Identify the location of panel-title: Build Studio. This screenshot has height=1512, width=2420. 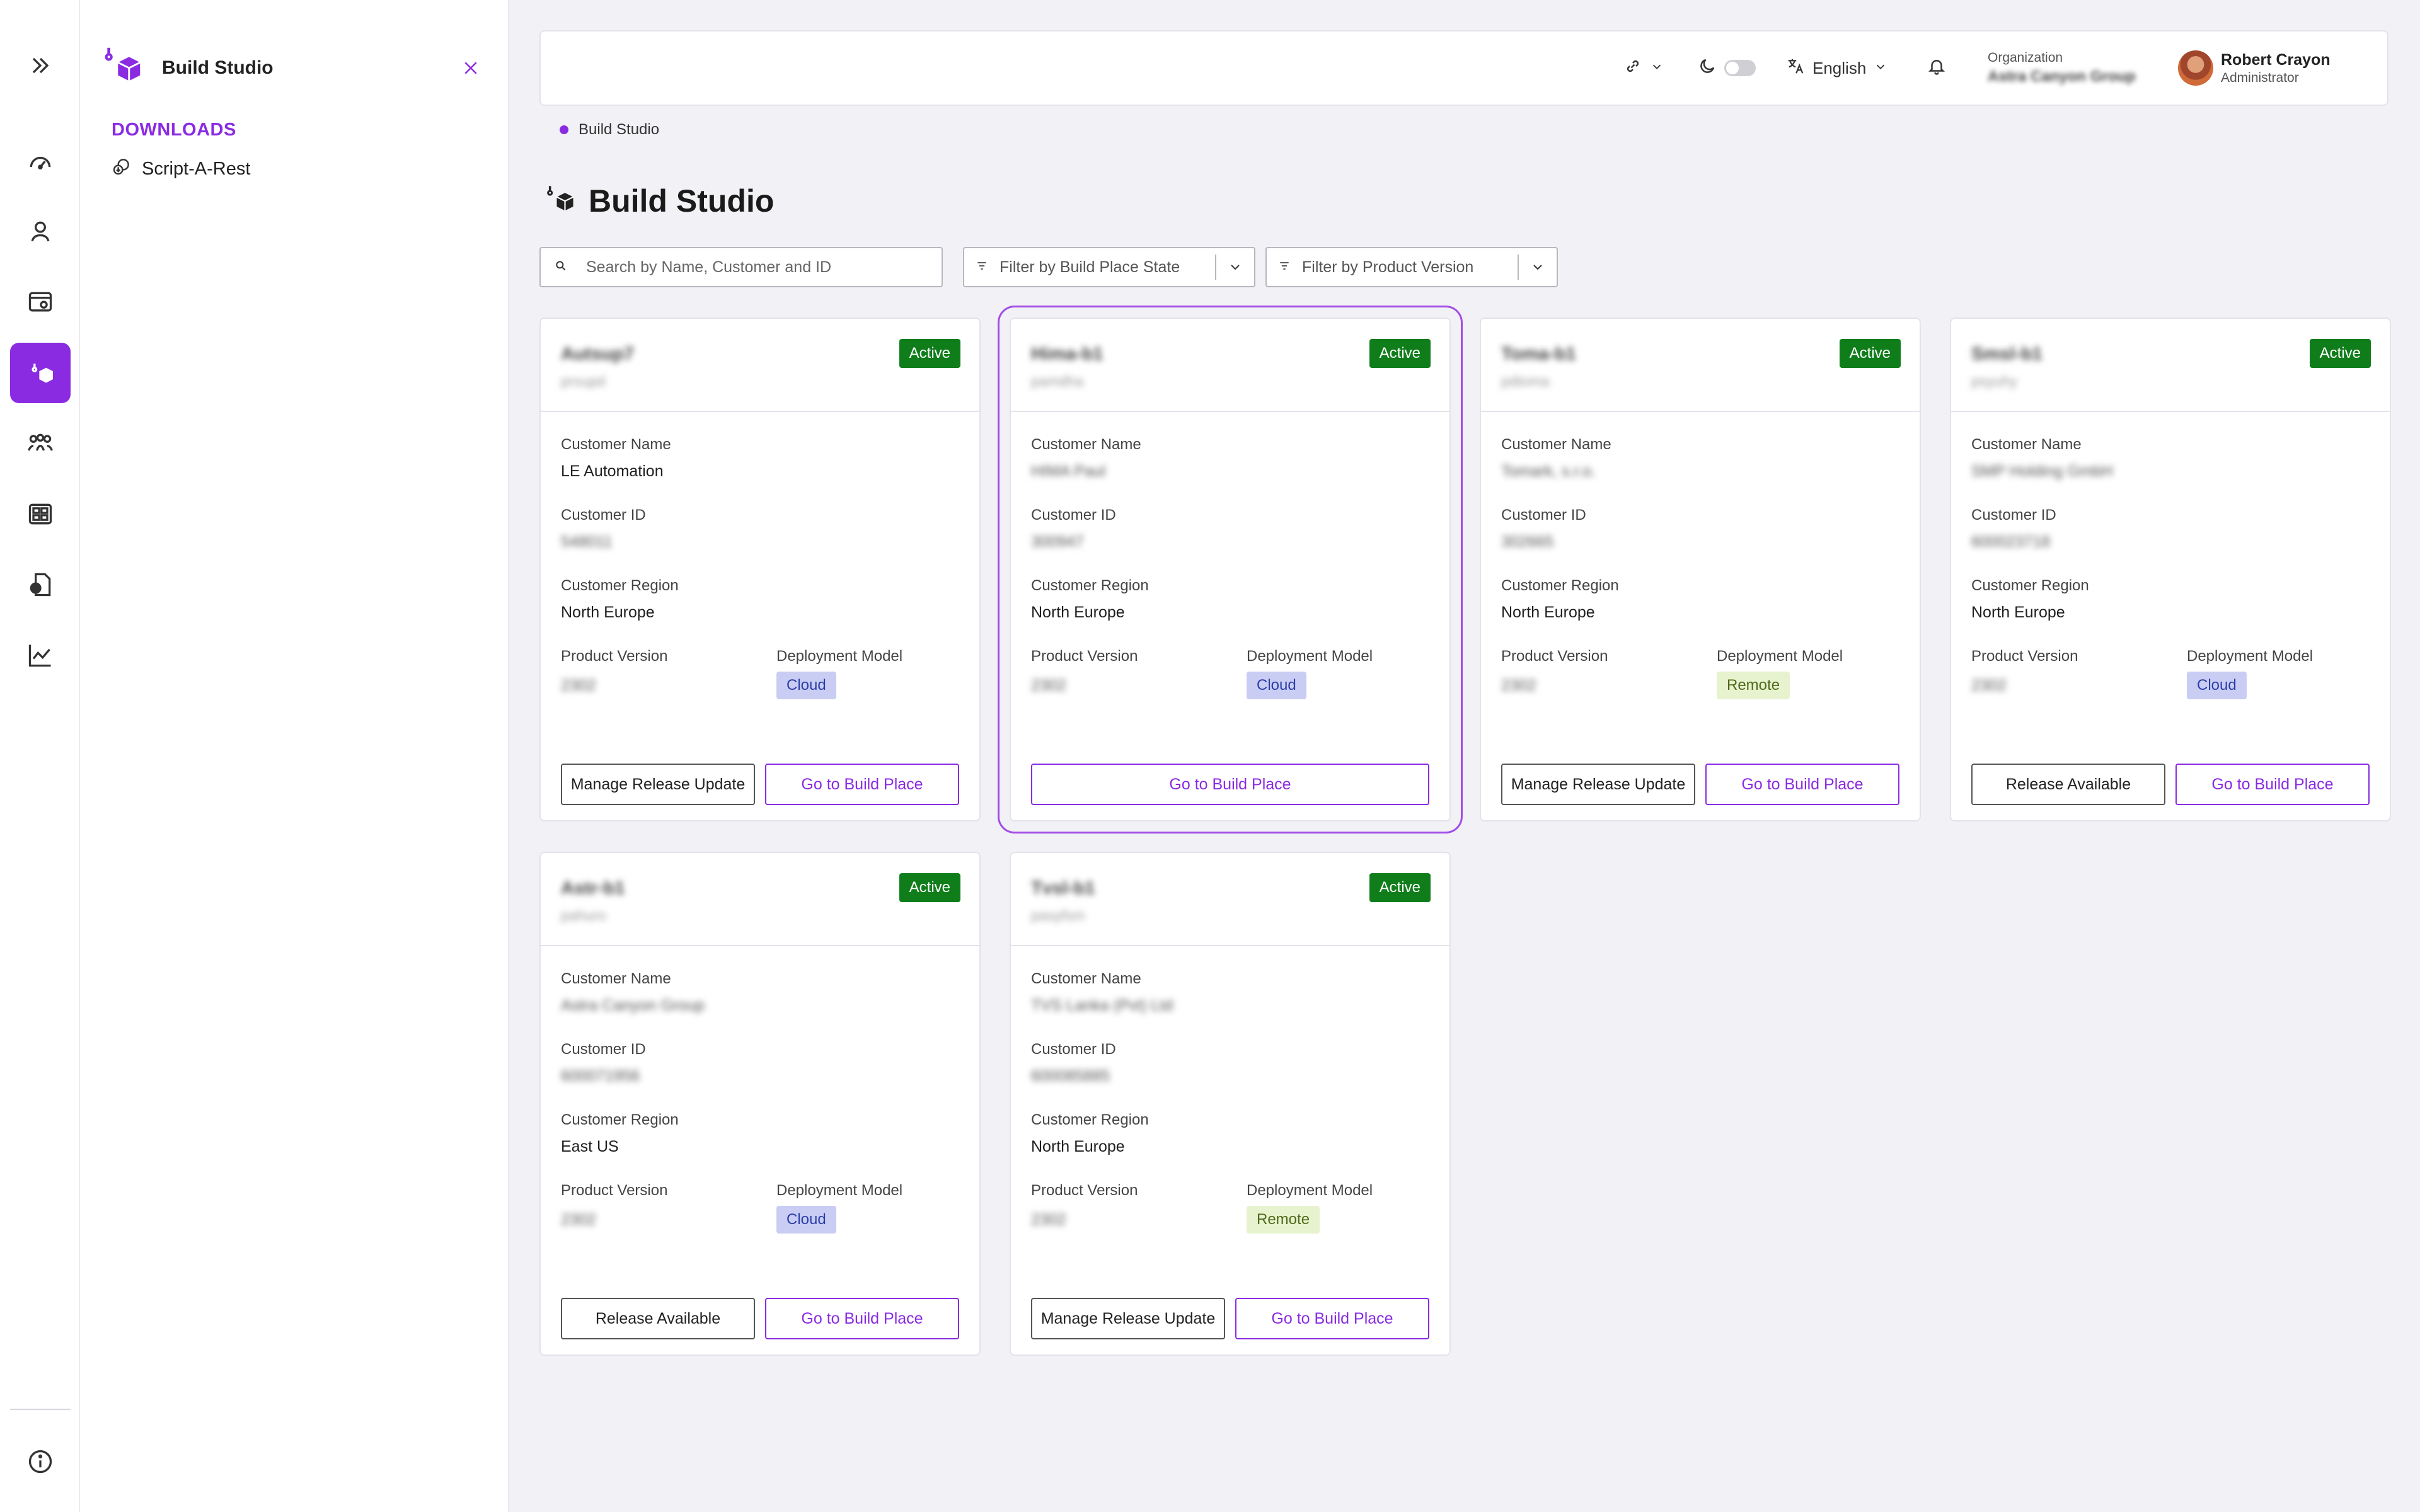
(218, 67).